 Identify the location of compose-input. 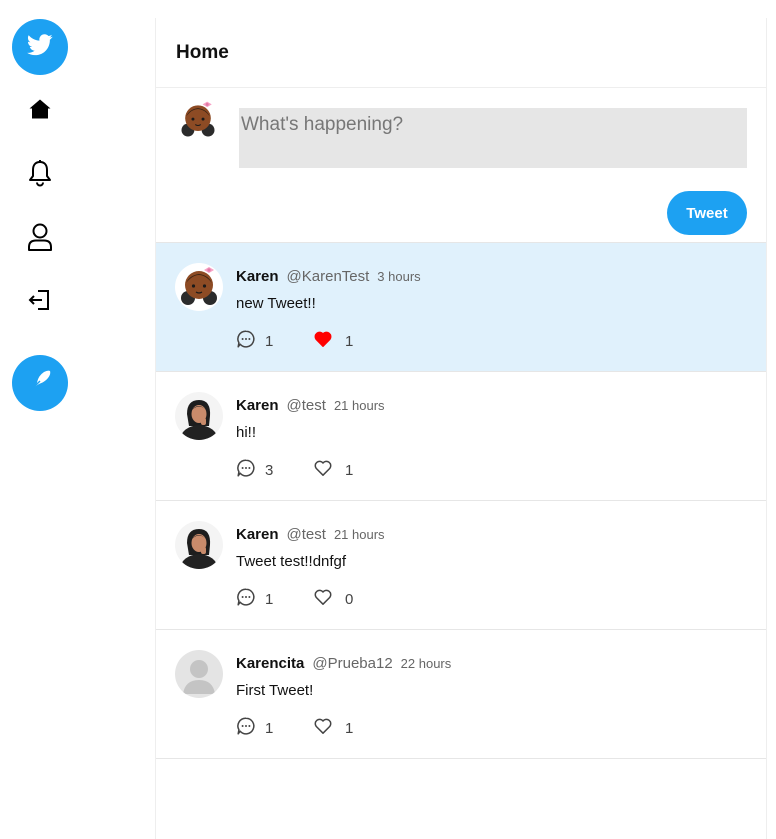
(493, 138).